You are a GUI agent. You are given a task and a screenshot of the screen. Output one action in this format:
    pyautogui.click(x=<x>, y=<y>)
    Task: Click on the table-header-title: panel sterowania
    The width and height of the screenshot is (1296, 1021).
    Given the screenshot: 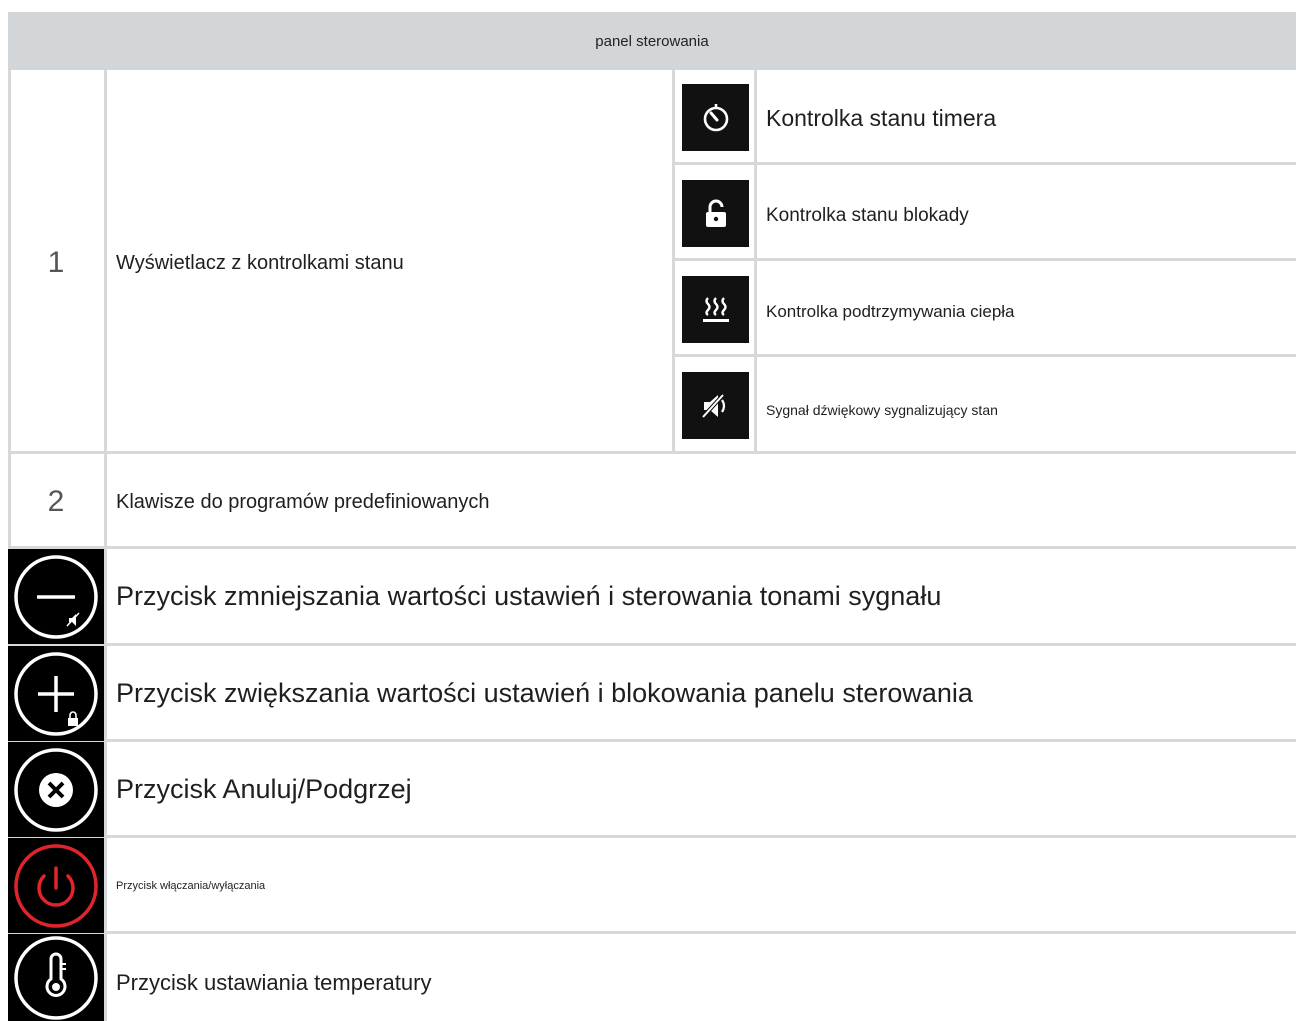 What is the action you would take?
    pyautogui.click(x=652, y=41)
    